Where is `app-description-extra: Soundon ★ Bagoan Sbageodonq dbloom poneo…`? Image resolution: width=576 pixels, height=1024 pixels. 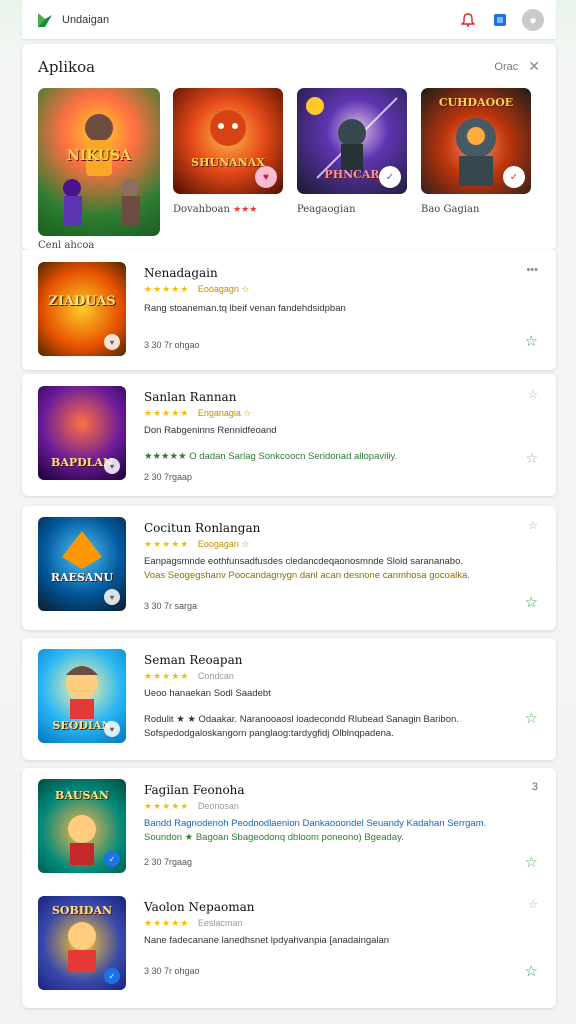 app-description-extra: Soundon ★ Bagoan Sbageodonq dbloom poneo… is located at coordinates (274, 837).